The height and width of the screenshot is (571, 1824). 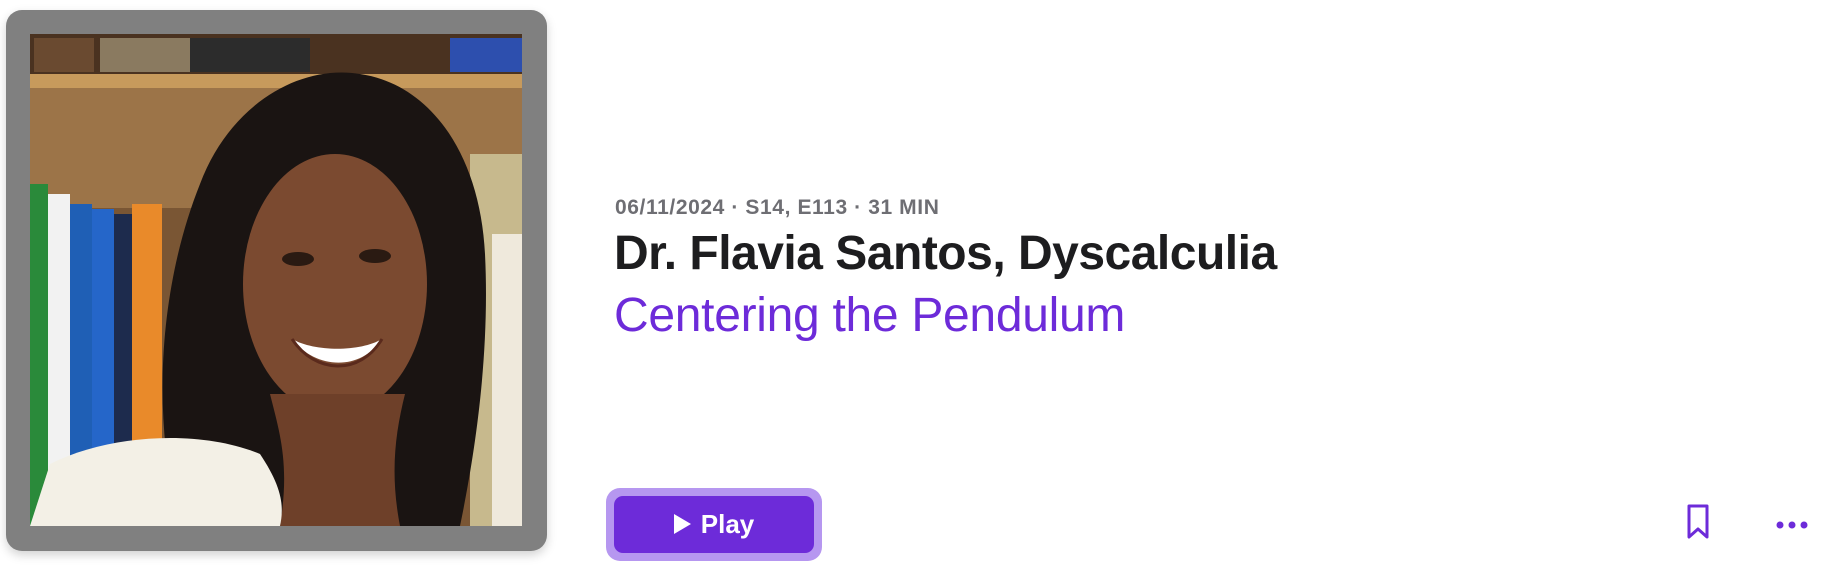 I want to click on ellipsis-icon, so click(x=1792, y=525).